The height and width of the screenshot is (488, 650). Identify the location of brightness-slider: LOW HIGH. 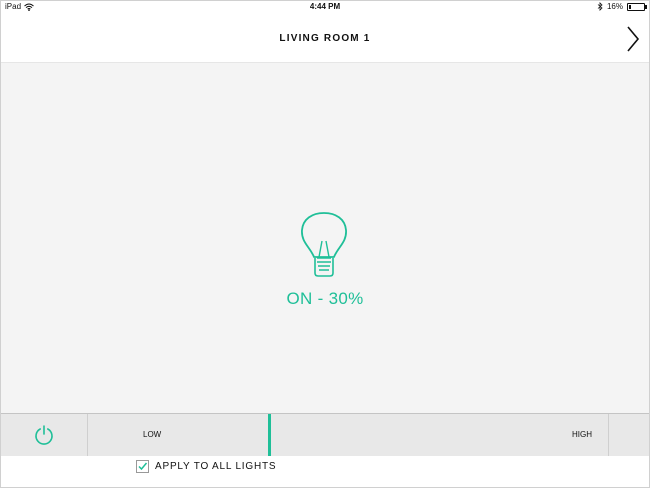
(348, 435).